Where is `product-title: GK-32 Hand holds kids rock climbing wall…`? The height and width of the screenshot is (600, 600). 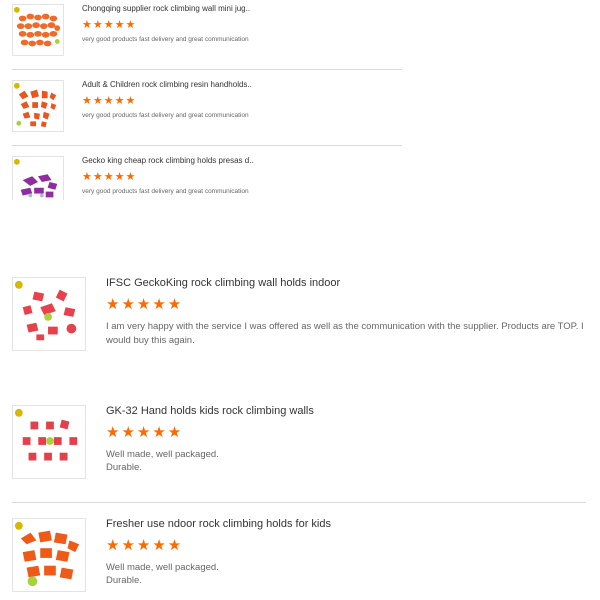 product-title: GK-32 Hand holds kids rock climbing wall… is located at coordinates (210, 411).